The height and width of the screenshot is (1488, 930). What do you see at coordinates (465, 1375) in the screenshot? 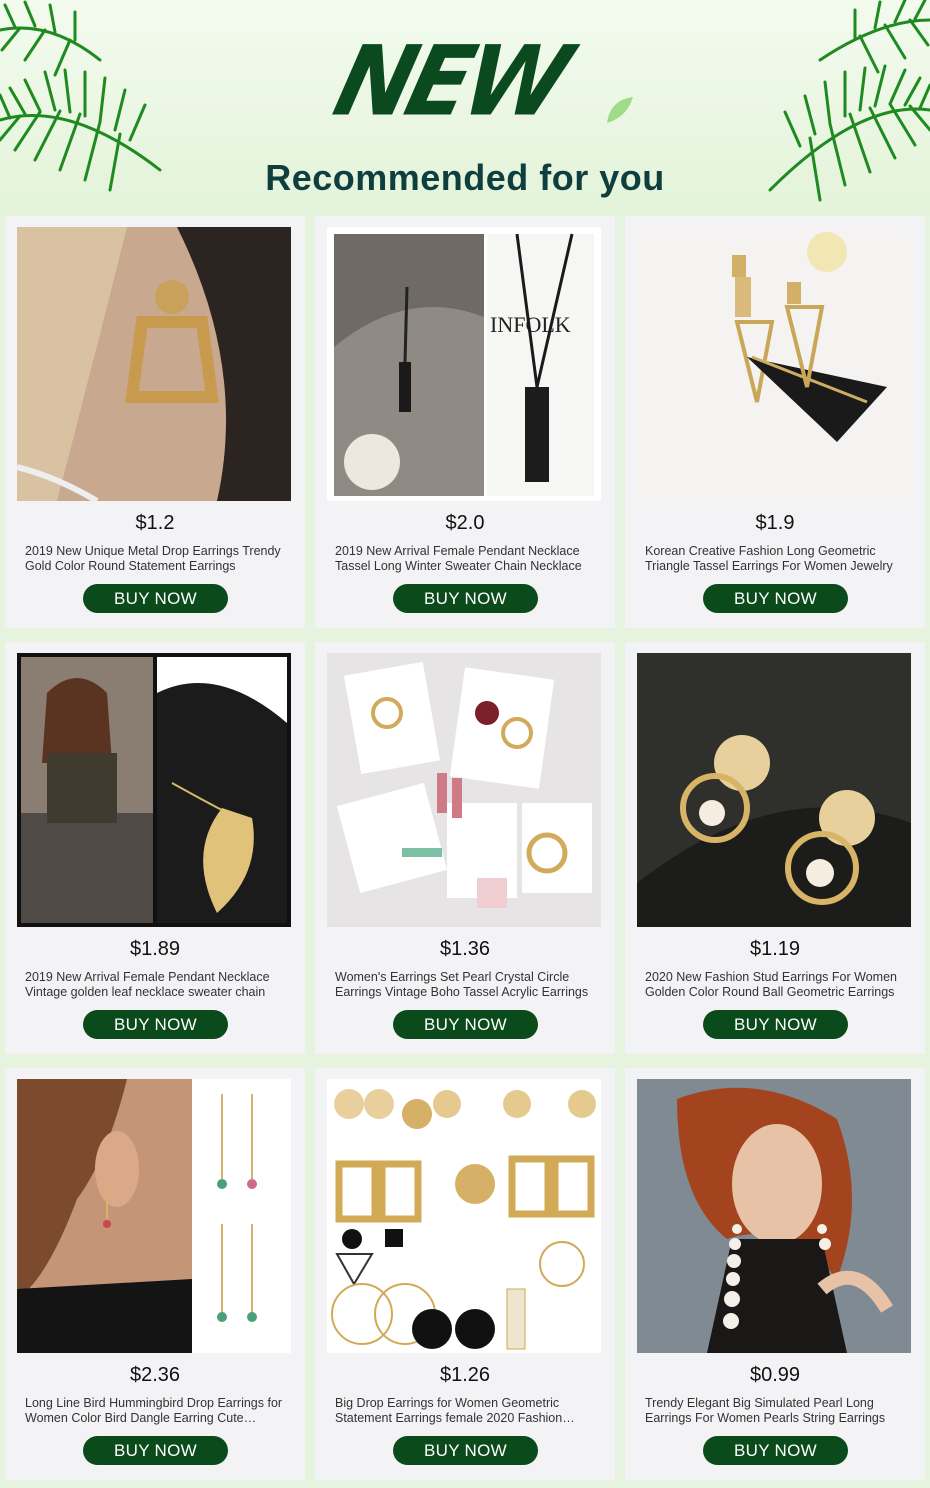
I see `product-price: $1.26` at bounding box center [465, 1375].